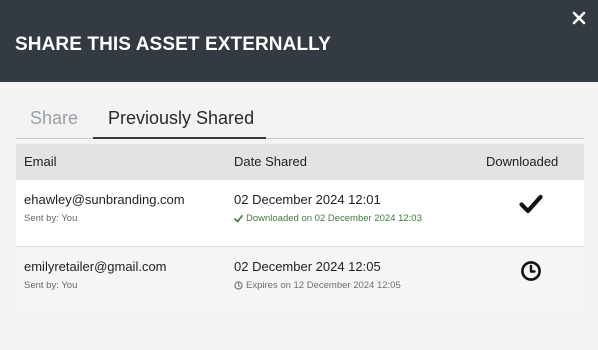 The image size is (598, 350). Describe the element at coordinates (307, 266) in the screenshot. I see `date-shared: 02 December 2024 12:05` at that location.